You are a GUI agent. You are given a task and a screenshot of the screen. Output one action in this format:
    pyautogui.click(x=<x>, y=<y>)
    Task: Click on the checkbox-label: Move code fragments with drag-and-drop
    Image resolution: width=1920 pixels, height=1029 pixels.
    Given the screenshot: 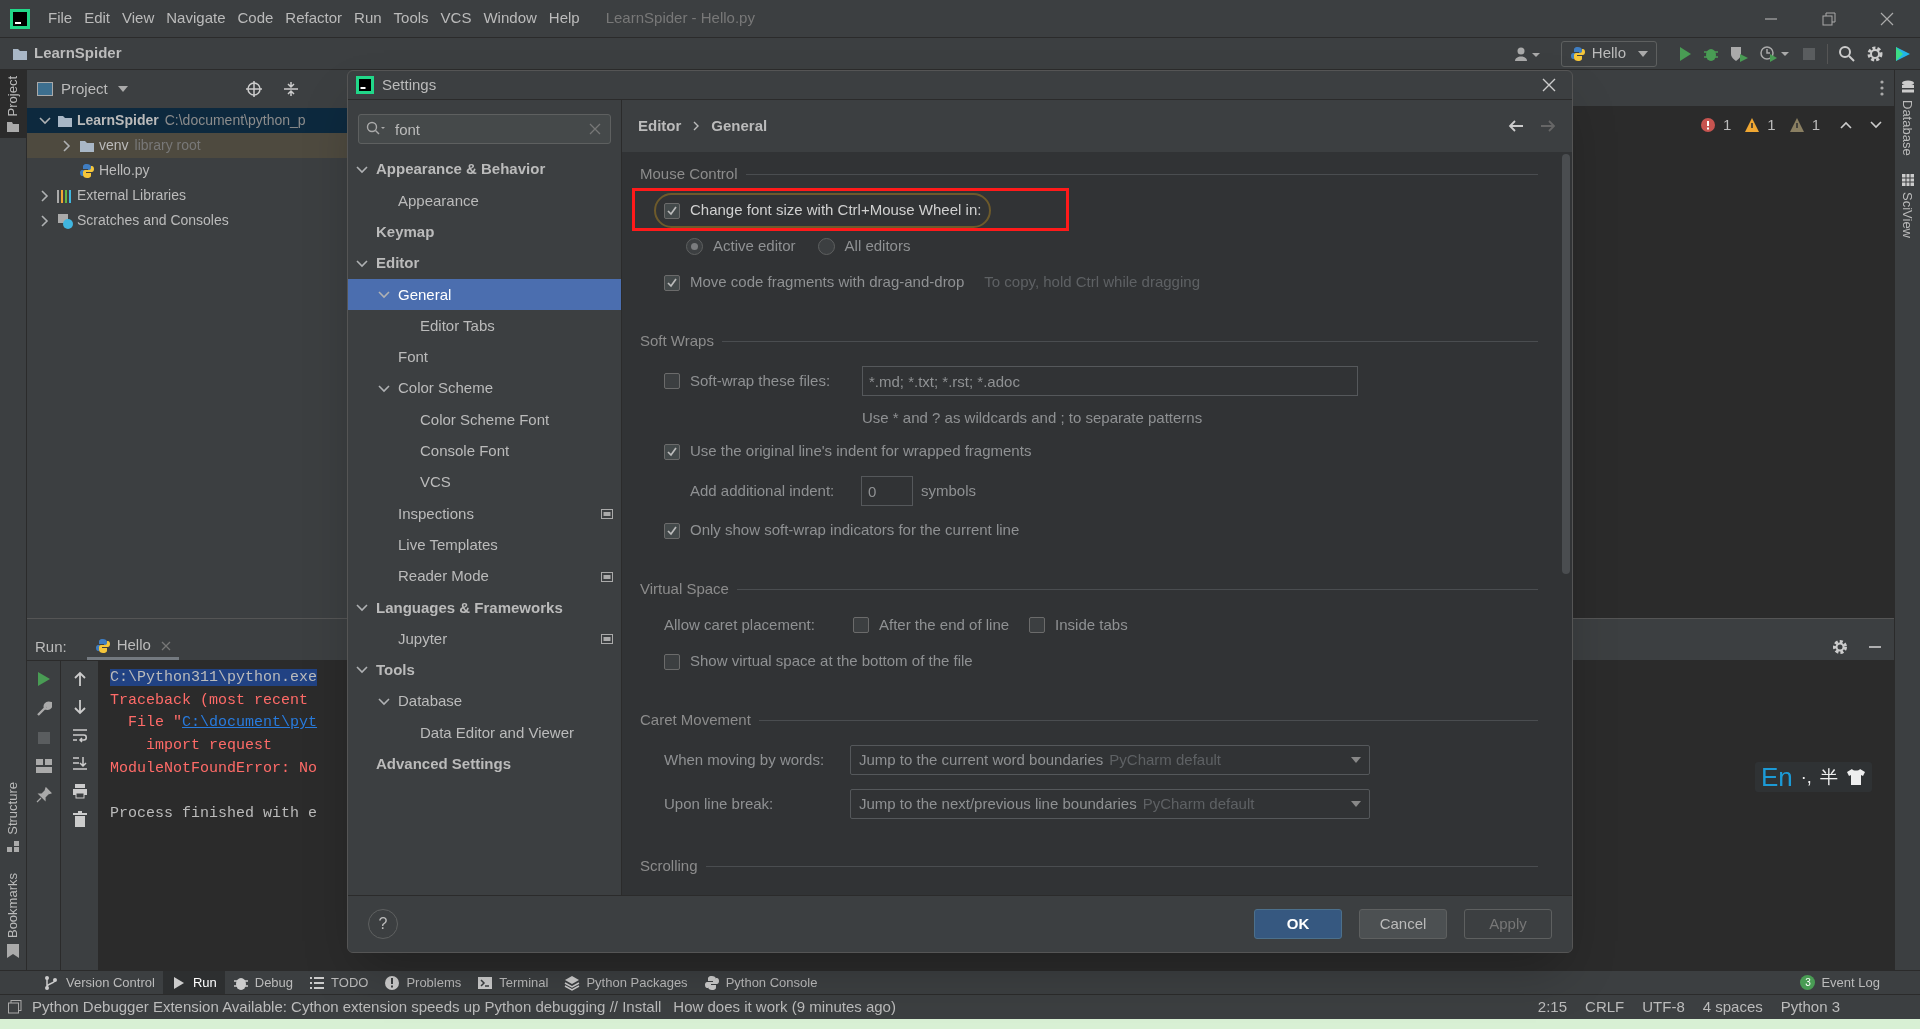 What is the action you would take?
    pyautogui.click(x=827, y=282)
    